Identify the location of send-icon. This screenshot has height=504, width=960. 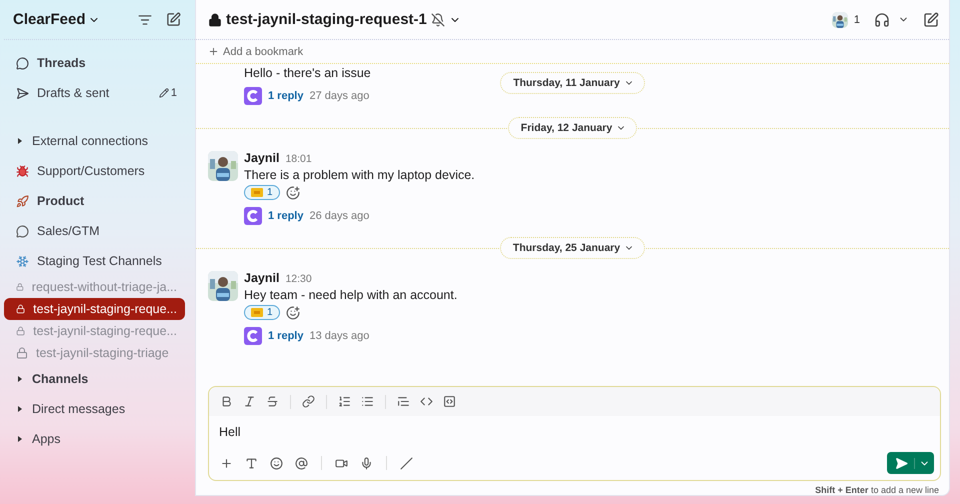
(22, 93).